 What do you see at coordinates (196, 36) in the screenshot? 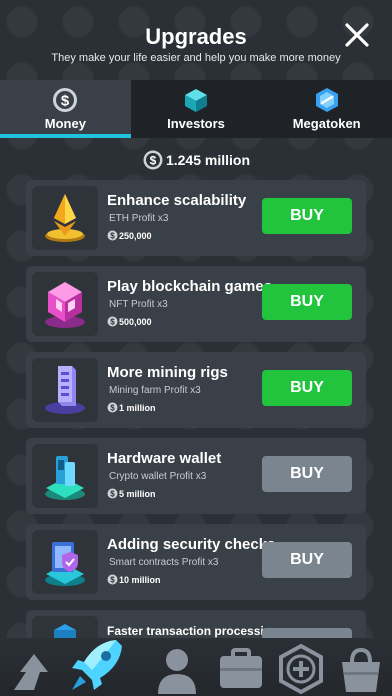
I see `page-title: Upgrades` at bounding box center [196, 36].